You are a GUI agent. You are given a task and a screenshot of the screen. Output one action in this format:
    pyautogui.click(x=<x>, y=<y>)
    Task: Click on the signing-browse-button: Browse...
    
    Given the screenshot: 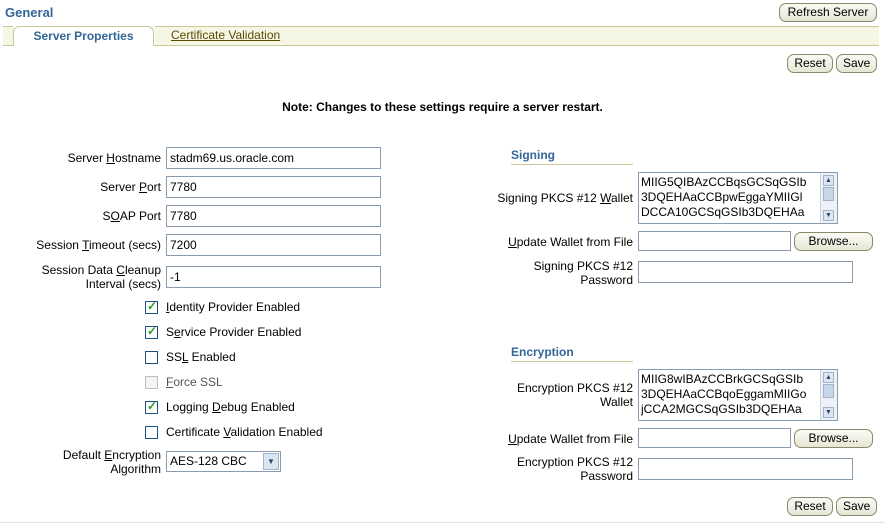 What is the action you would take?
    pyautogui.click(x=833, y=241)
    